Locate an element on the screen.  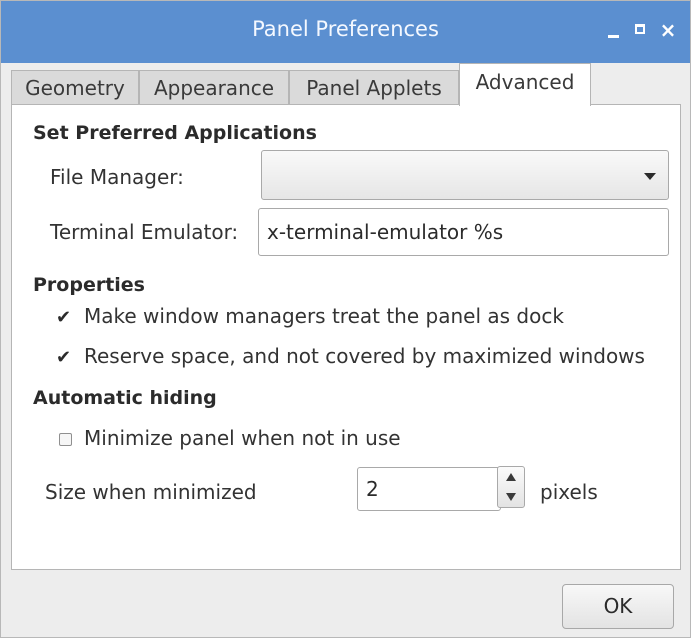
size-unit-label: pixels is located at coordinates (569, 492).